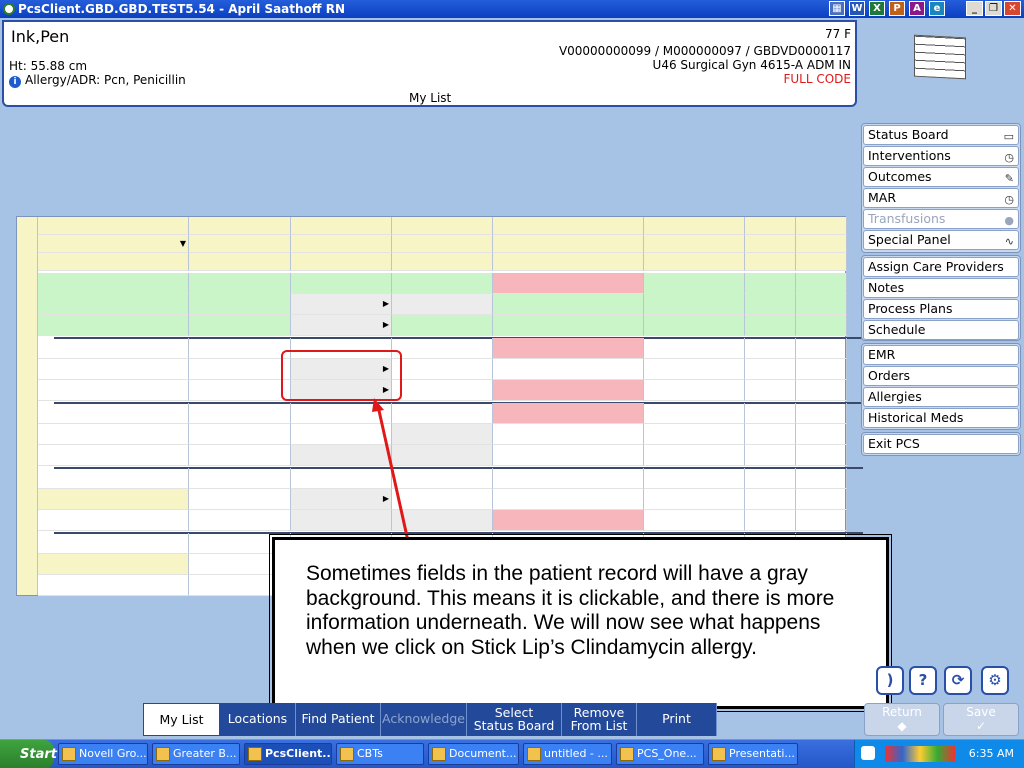  I want to click on sidebar-item-allergies: Allergies, so click(941, 397).